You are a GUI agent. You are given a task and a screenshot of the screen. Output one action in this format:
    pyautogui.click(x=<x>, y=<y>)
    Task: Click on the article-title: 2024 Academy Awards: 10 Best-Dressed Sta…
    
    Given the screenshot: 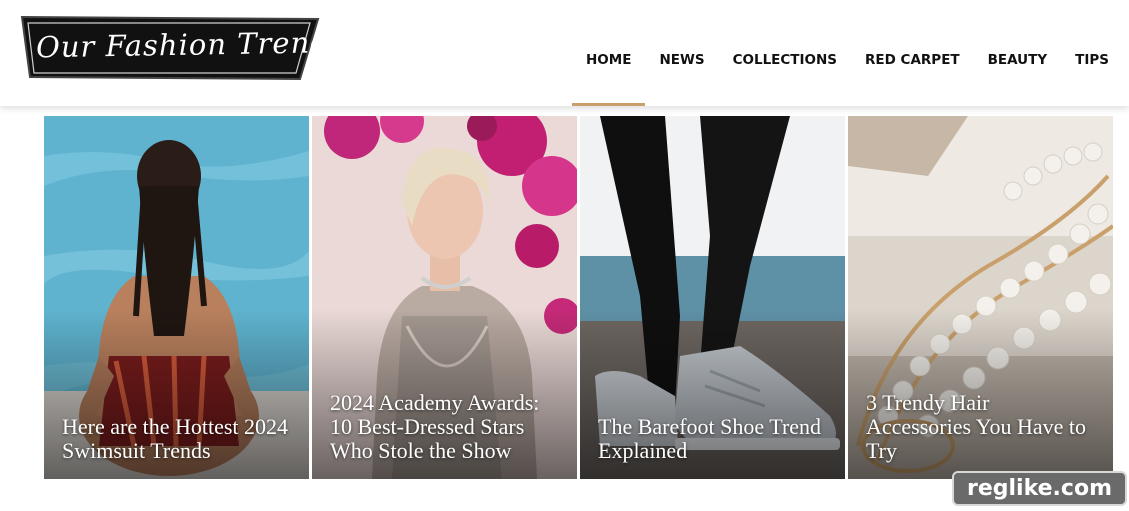 What is the action you would take?
    pyautogui.click(x=445, y=427)
    